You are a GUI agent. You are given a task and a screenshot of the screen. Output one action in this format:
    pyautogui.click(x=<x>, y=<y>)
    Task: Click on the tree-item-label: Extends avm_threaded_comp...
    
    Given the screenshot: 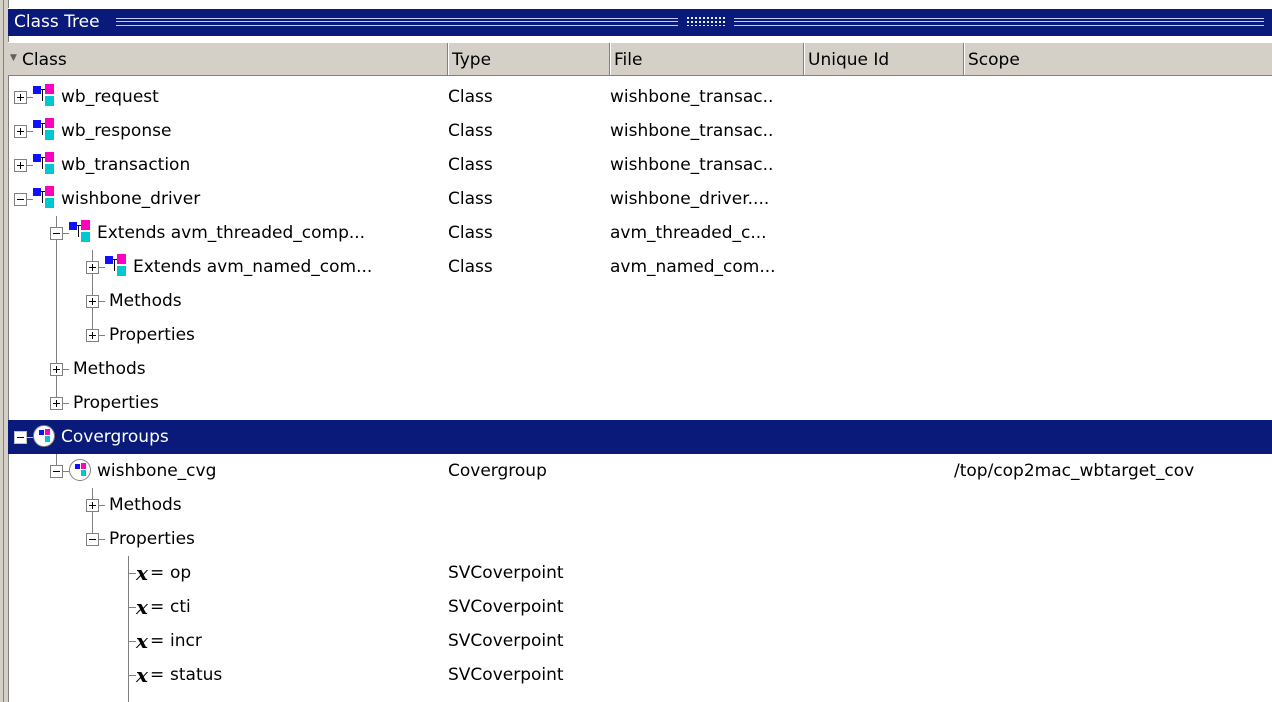 What is the action you would take?
    pyautogui.click(x=231, y=233)
    